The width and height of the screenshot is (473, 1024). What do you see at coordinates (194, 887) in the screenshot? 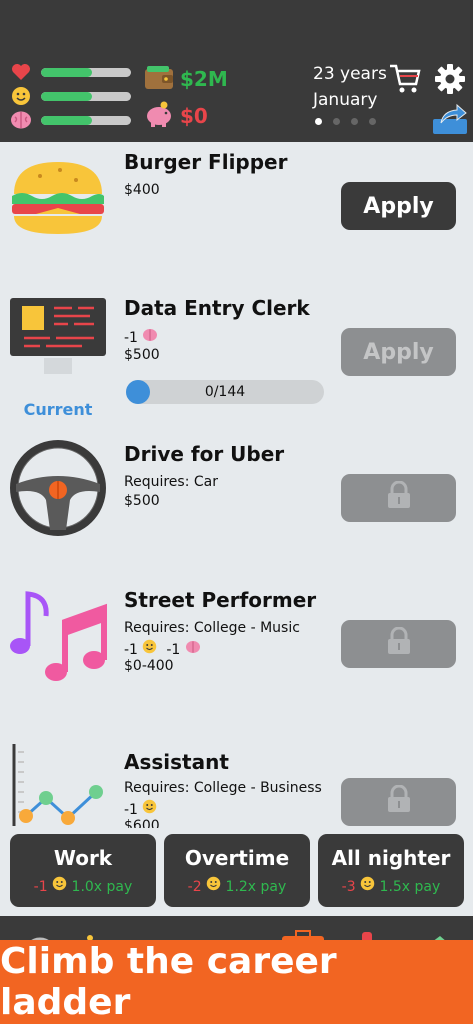
I see `happiness-cost: -2` at bounding box center [194, 887].